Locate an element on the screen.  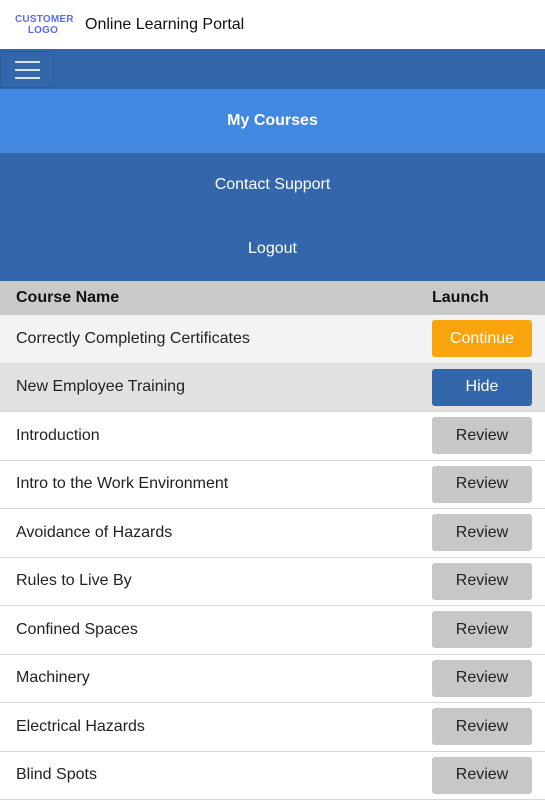
logo-line-1: CUSTOMER is located at coordinates (44, 19).